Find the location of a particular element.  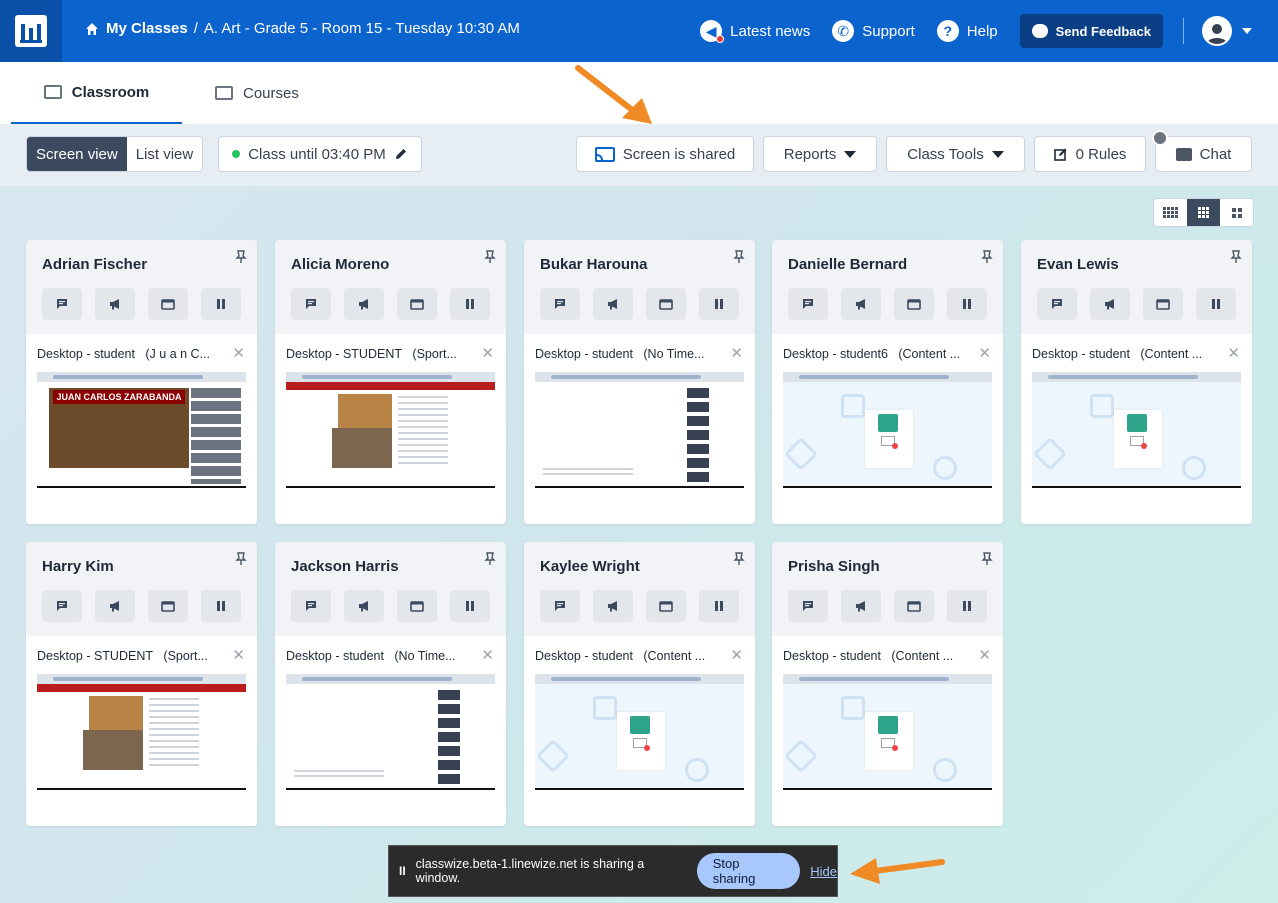

reports-dropdown: Reports is located at coordinates (820, 154).